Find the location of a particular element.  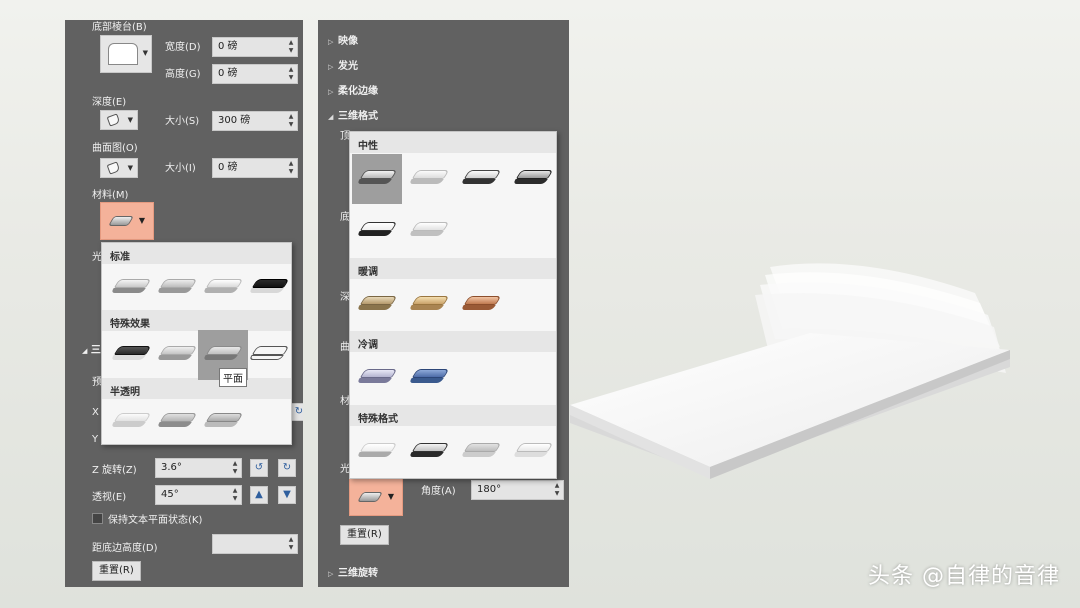

lighting-bright-room-tile is located at coordinates (533, 452).